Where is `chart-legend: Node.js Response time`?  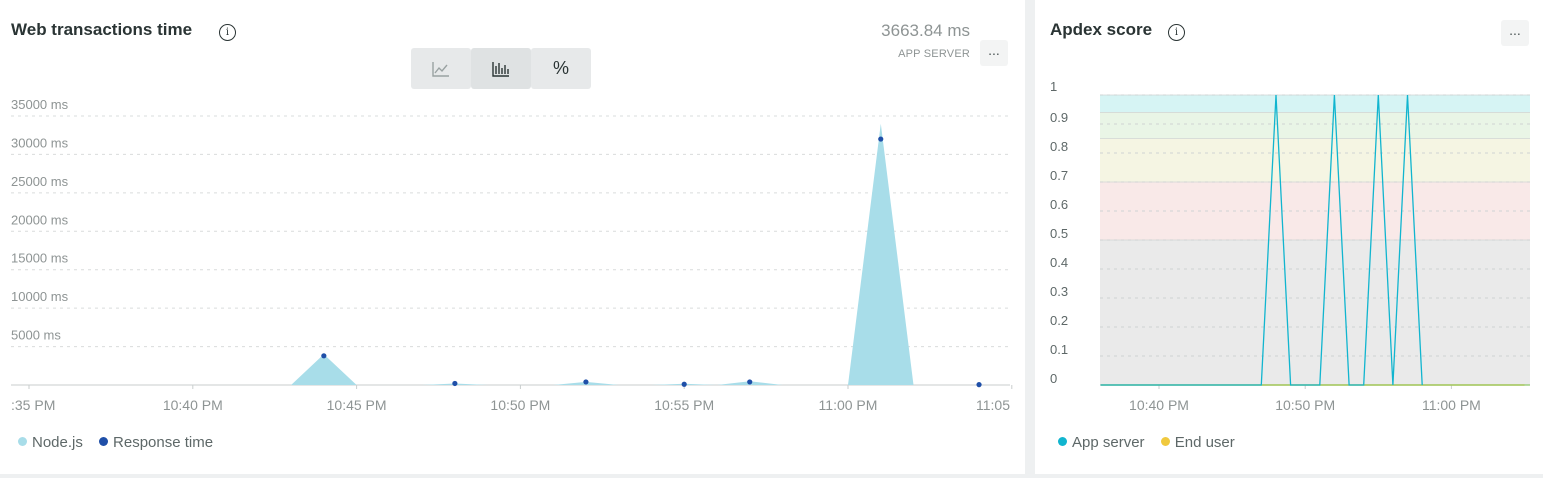
chart-legend: Node.js Response time is located at coordinates (121, 442).